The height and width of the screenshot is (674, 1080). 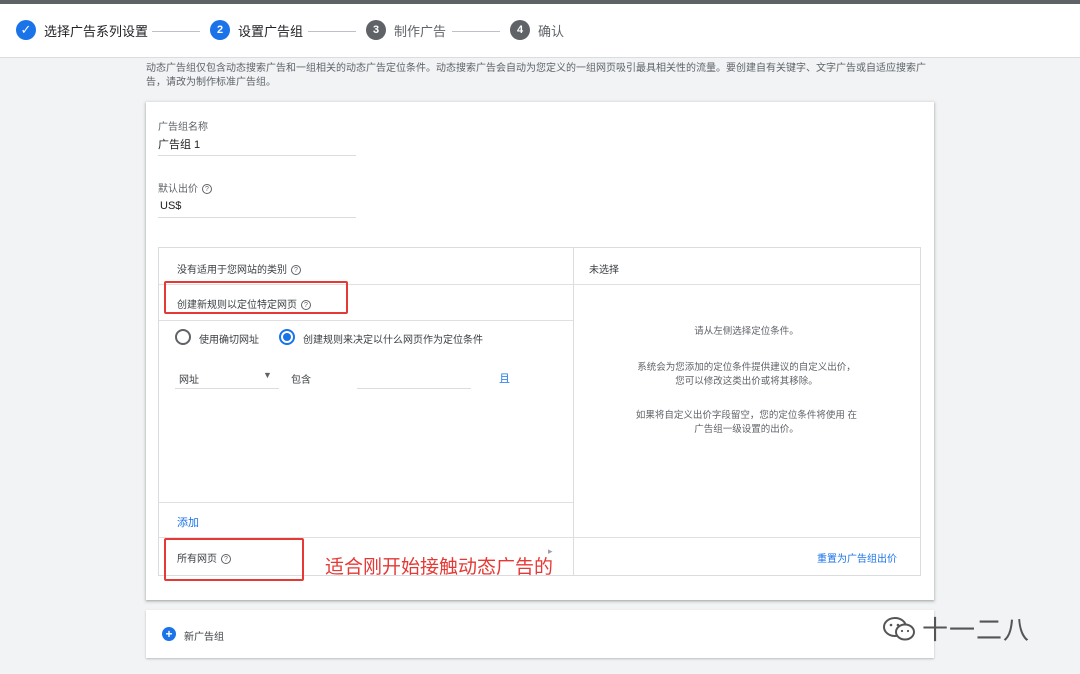 What do you see at coordinates (257, 155) in the screenshot?
I see `ad-group-name-underline` at bounding box center [257, 155].